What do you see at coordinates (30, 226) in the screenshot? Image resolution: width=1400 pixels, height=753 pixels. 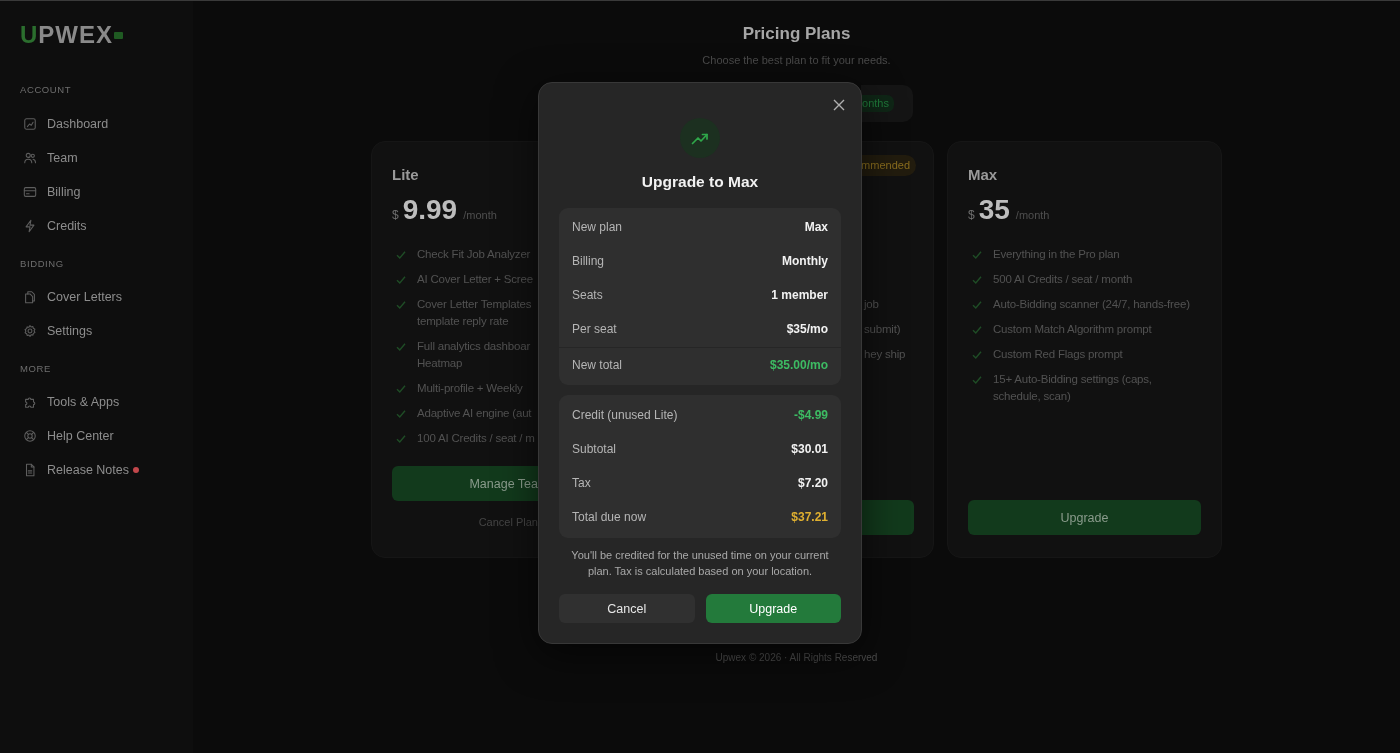 I see `lightning-icon` at bounding box center [30, 226].